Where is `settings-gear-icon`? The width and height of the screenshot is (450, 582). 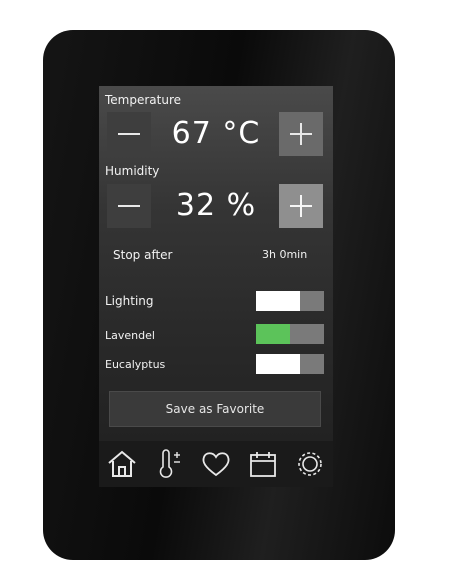 settings-gear-icon is located at coordinates (309, 464).